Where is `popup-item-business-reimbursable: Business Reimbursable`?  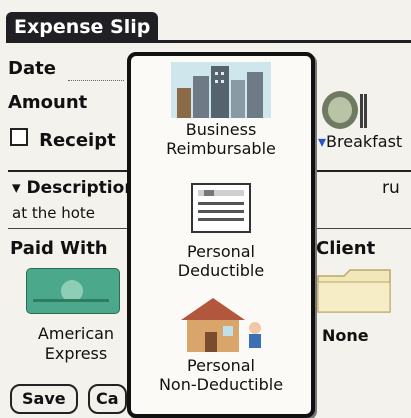 popup-item-business-reimbursable: Business Reimbursable is located at coordinates (221, 110).